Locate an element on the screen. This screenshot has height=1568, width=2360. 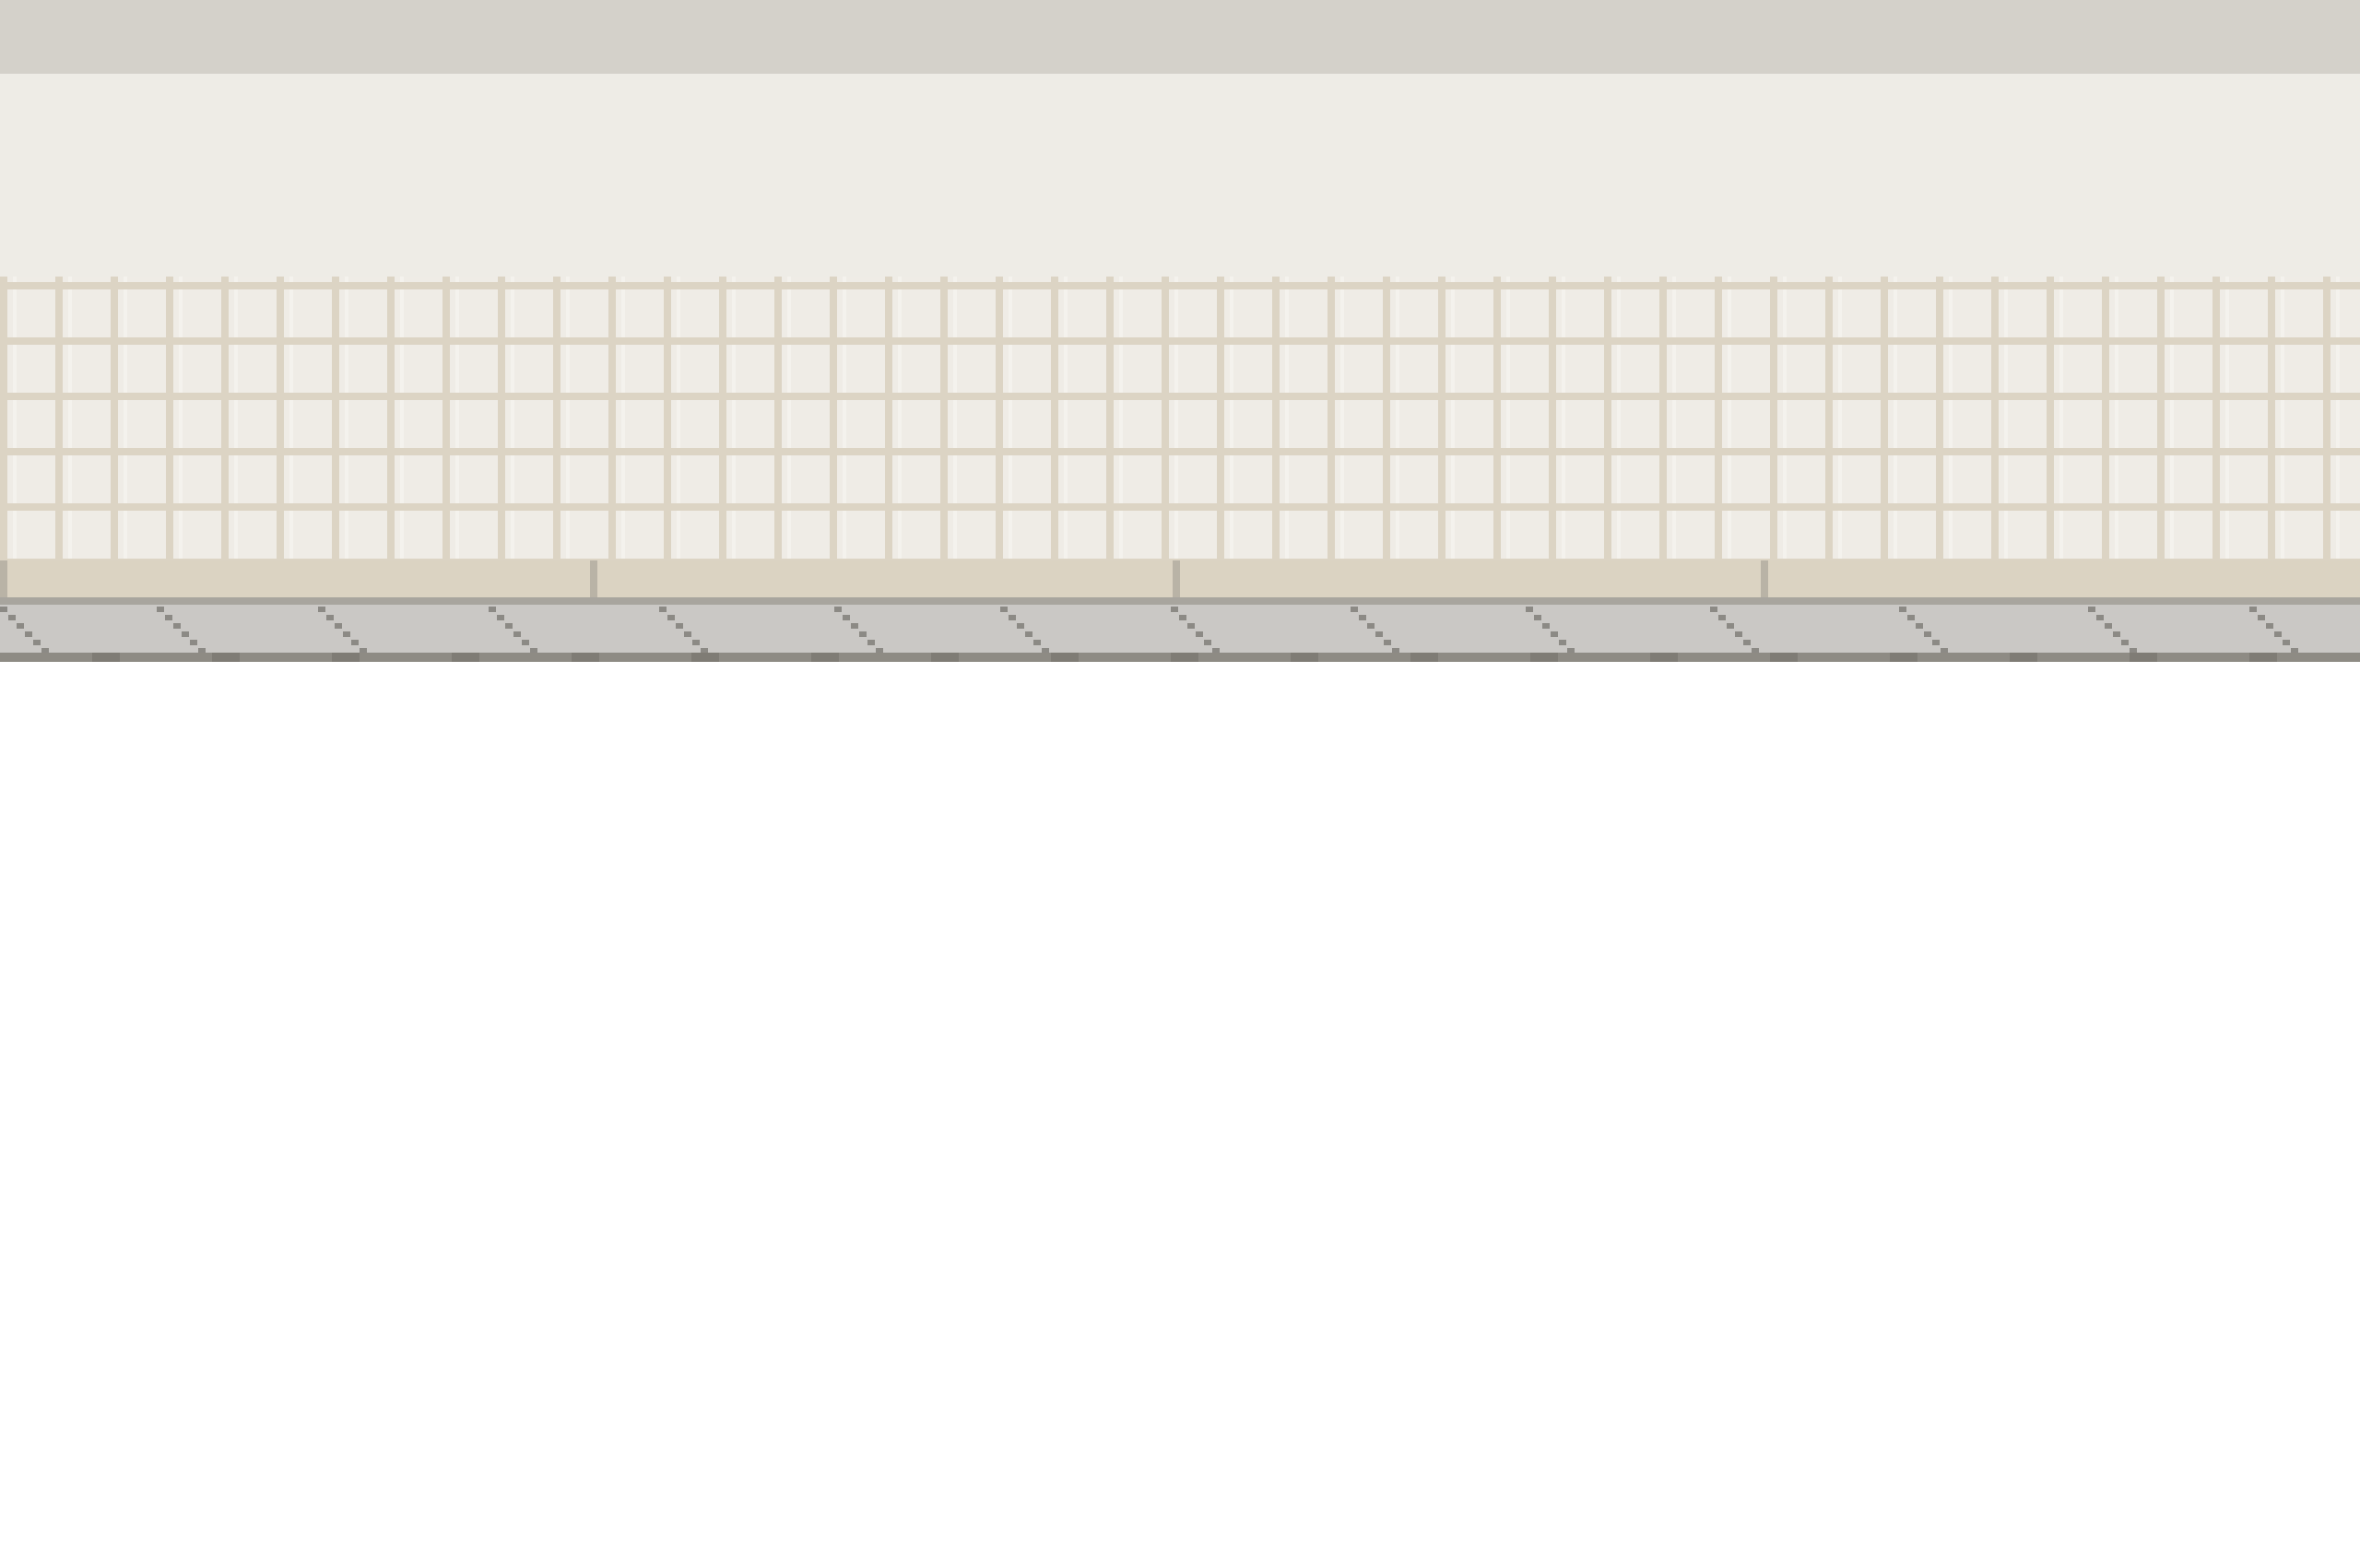
baseboard is located at coordinates (1180, 582).